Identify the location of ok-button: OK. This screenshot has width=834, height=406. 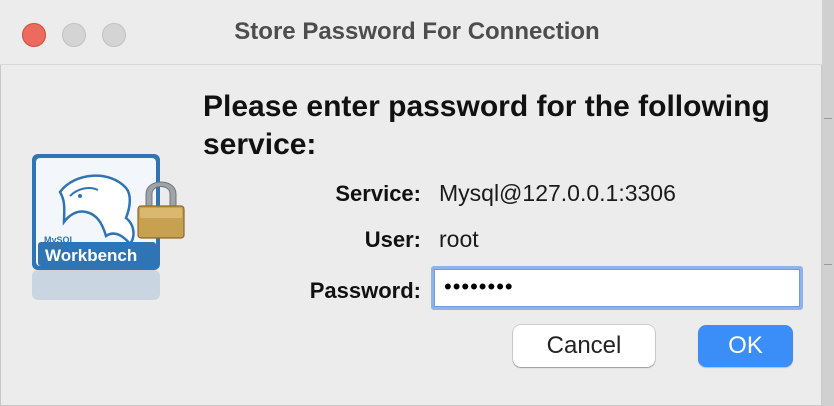
(745, 346).